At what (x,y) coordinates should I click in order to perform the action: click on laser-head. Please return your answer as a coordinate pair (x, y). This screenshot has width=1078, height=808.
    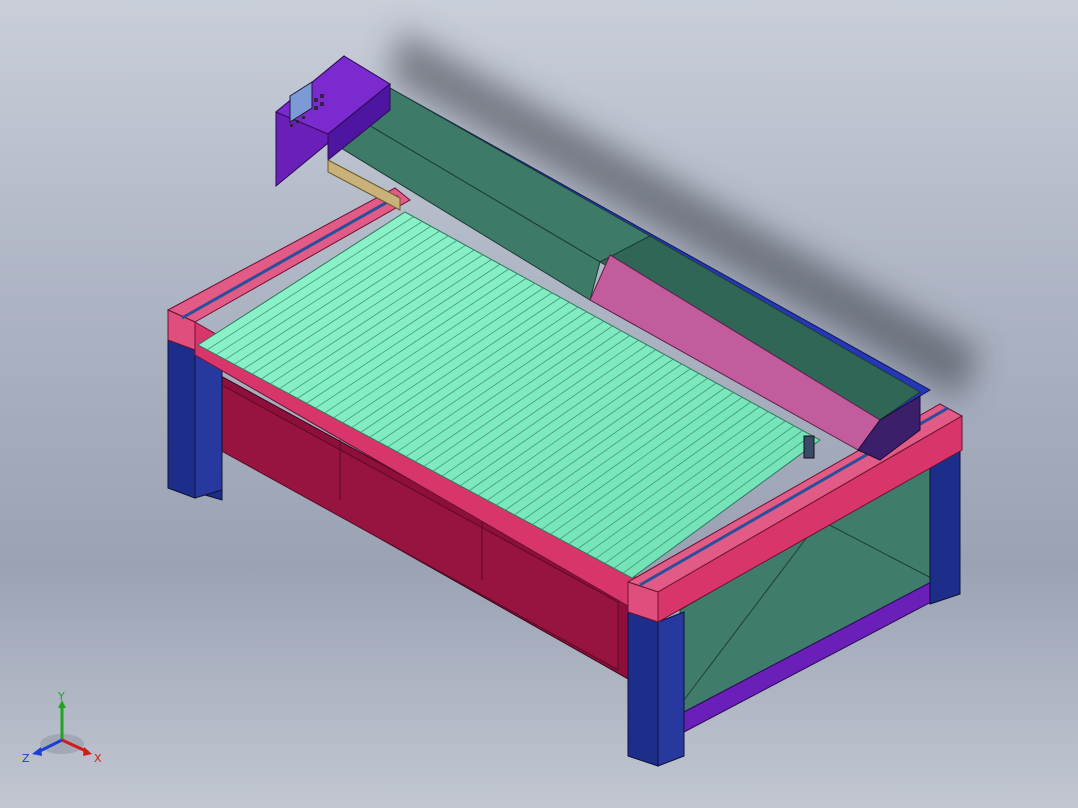
    Looking at the image, I should click on (809, 447).